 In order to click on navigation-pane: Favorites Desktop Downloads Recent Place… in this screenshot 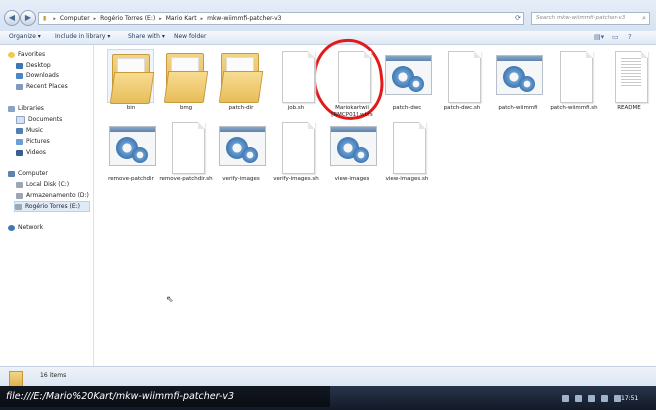, I will do `click(47, 205)`.